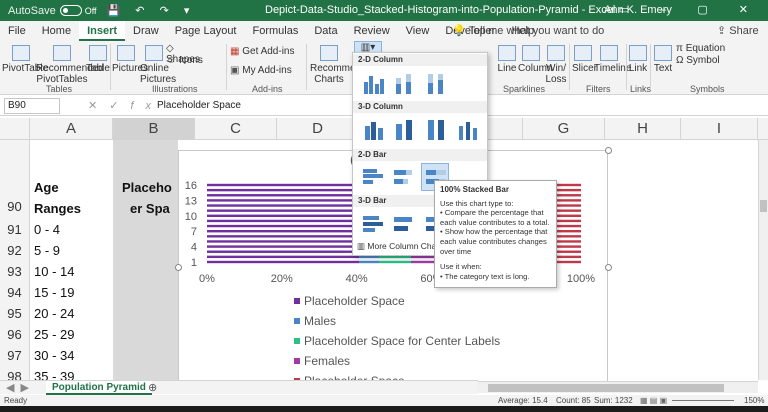  Describe the element at coordinates (556, 65) in the screenshot. I see `sparkline-winloss-button: Win/ Loss` at that location.